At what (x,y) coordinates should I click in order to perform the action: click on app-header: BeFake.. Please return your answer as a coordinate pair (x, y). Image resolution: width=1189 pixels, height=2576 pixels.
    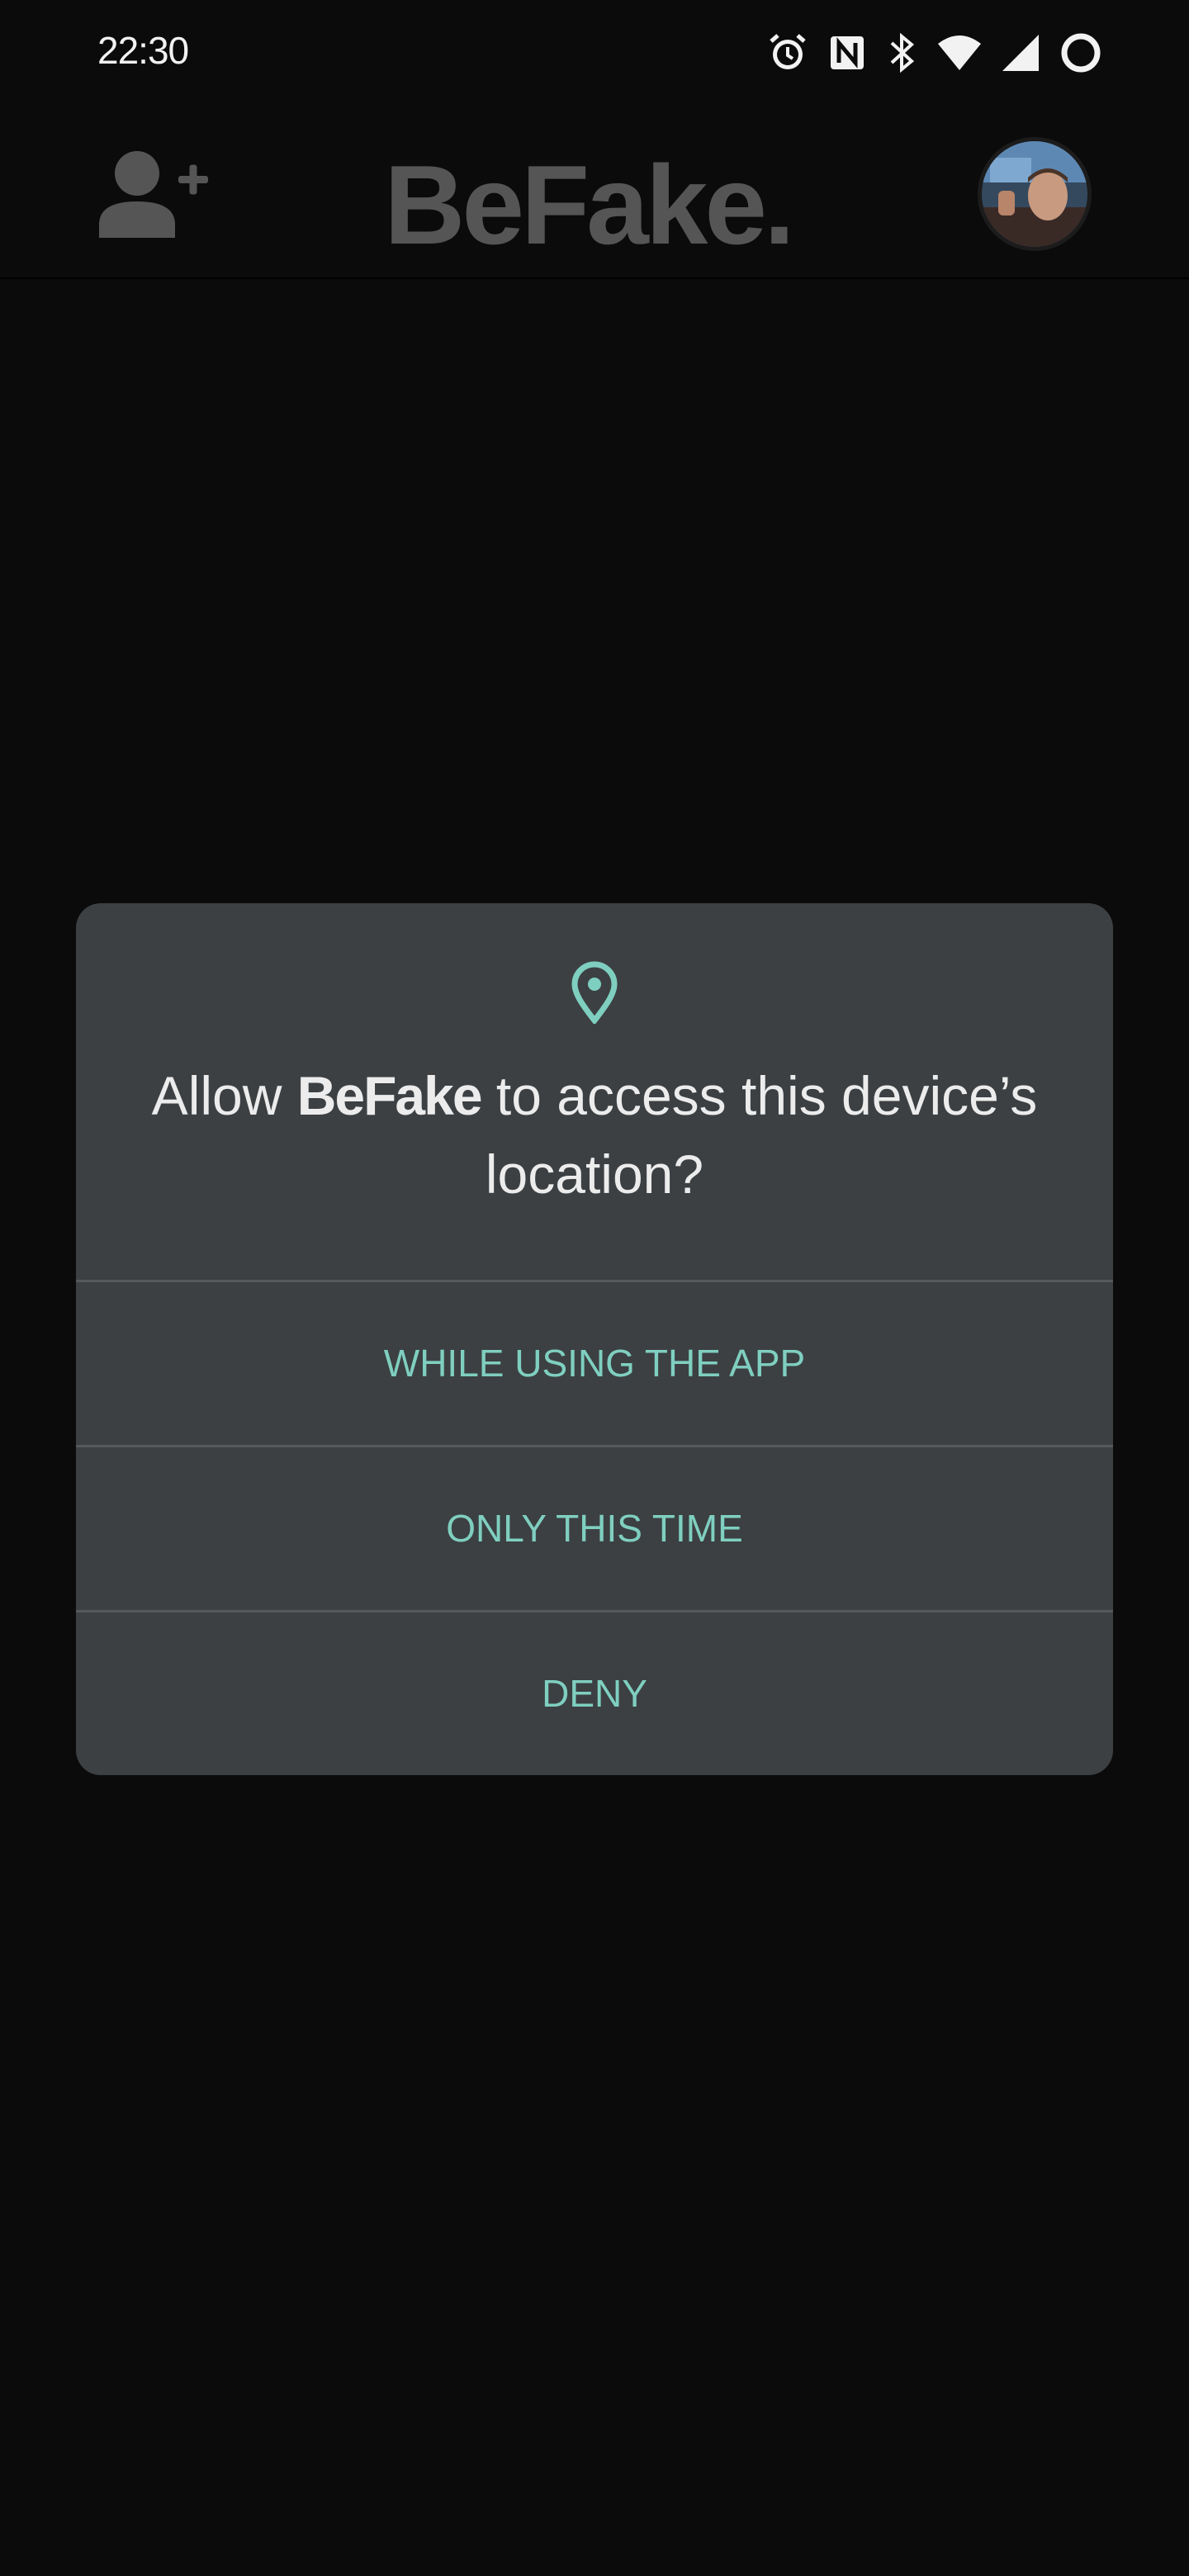
    Looking at the image, I should click on (594, 197).